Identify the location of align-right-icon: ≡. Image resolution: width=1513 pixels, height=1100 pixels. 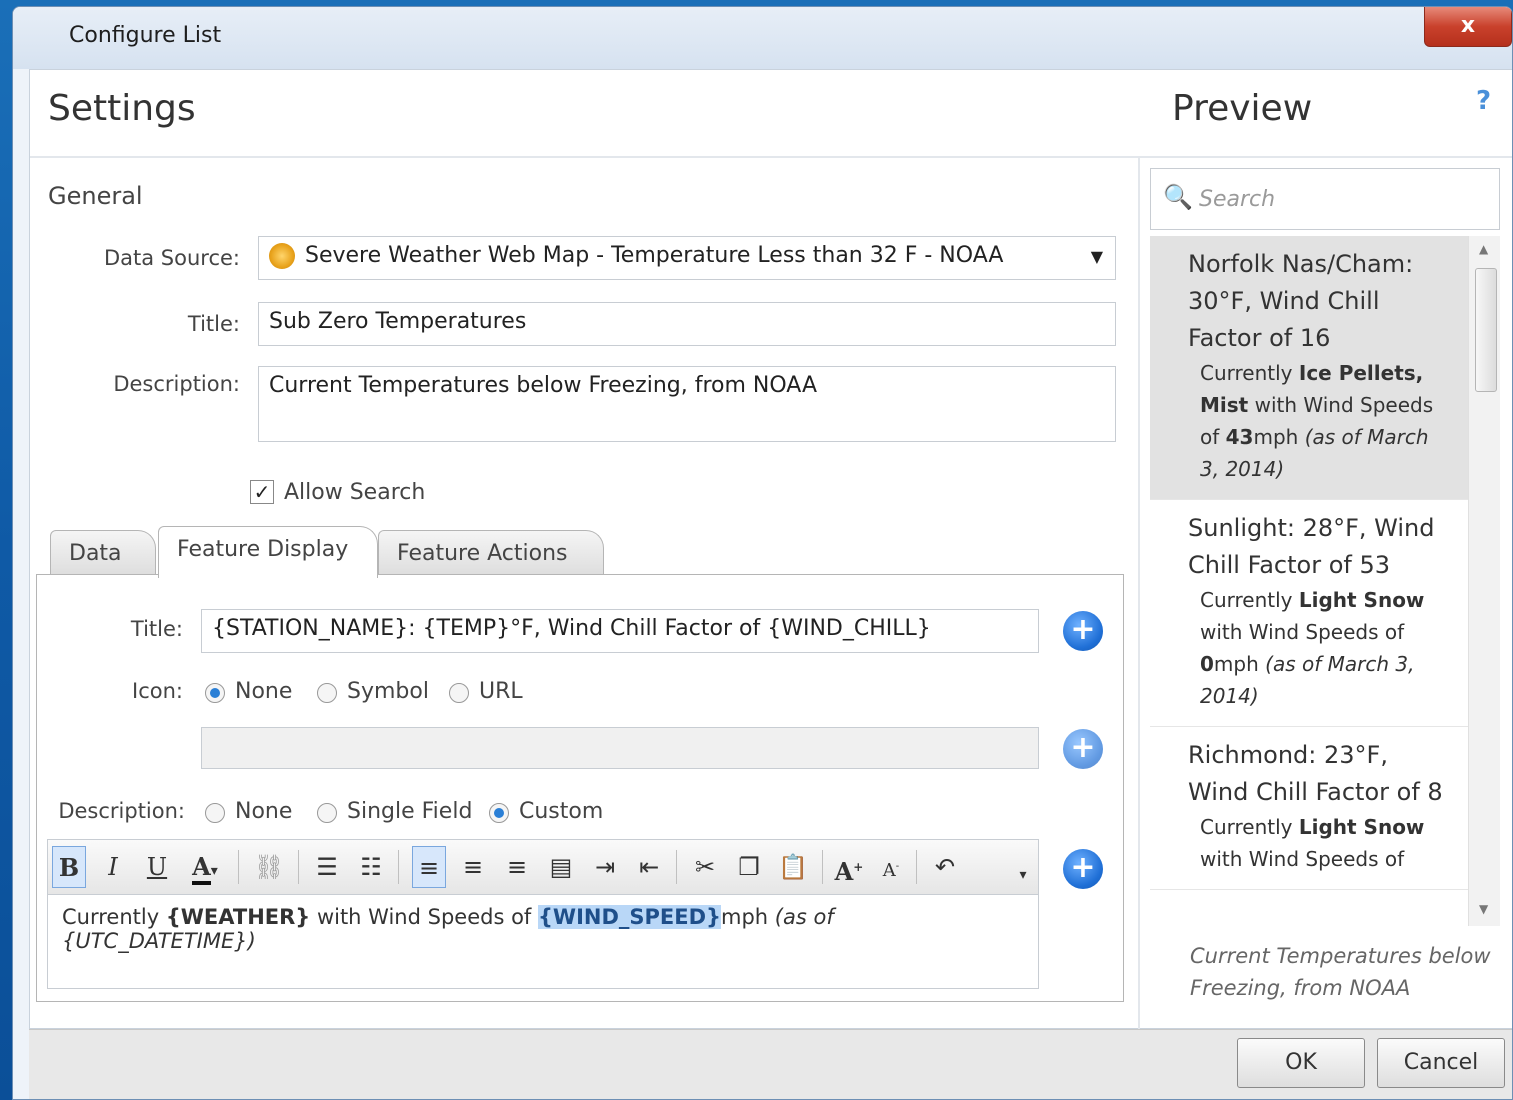
(517, 867).